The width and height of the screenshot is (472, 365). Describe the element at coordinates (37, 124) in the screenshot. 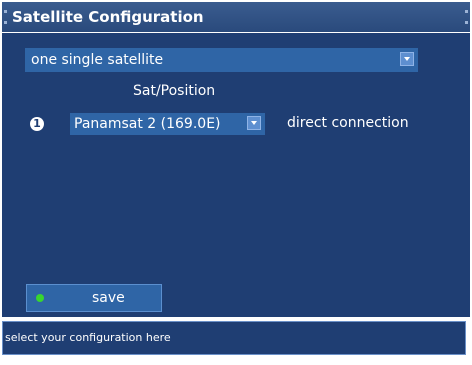

I see `satellite-number-badge: 1` at that location.